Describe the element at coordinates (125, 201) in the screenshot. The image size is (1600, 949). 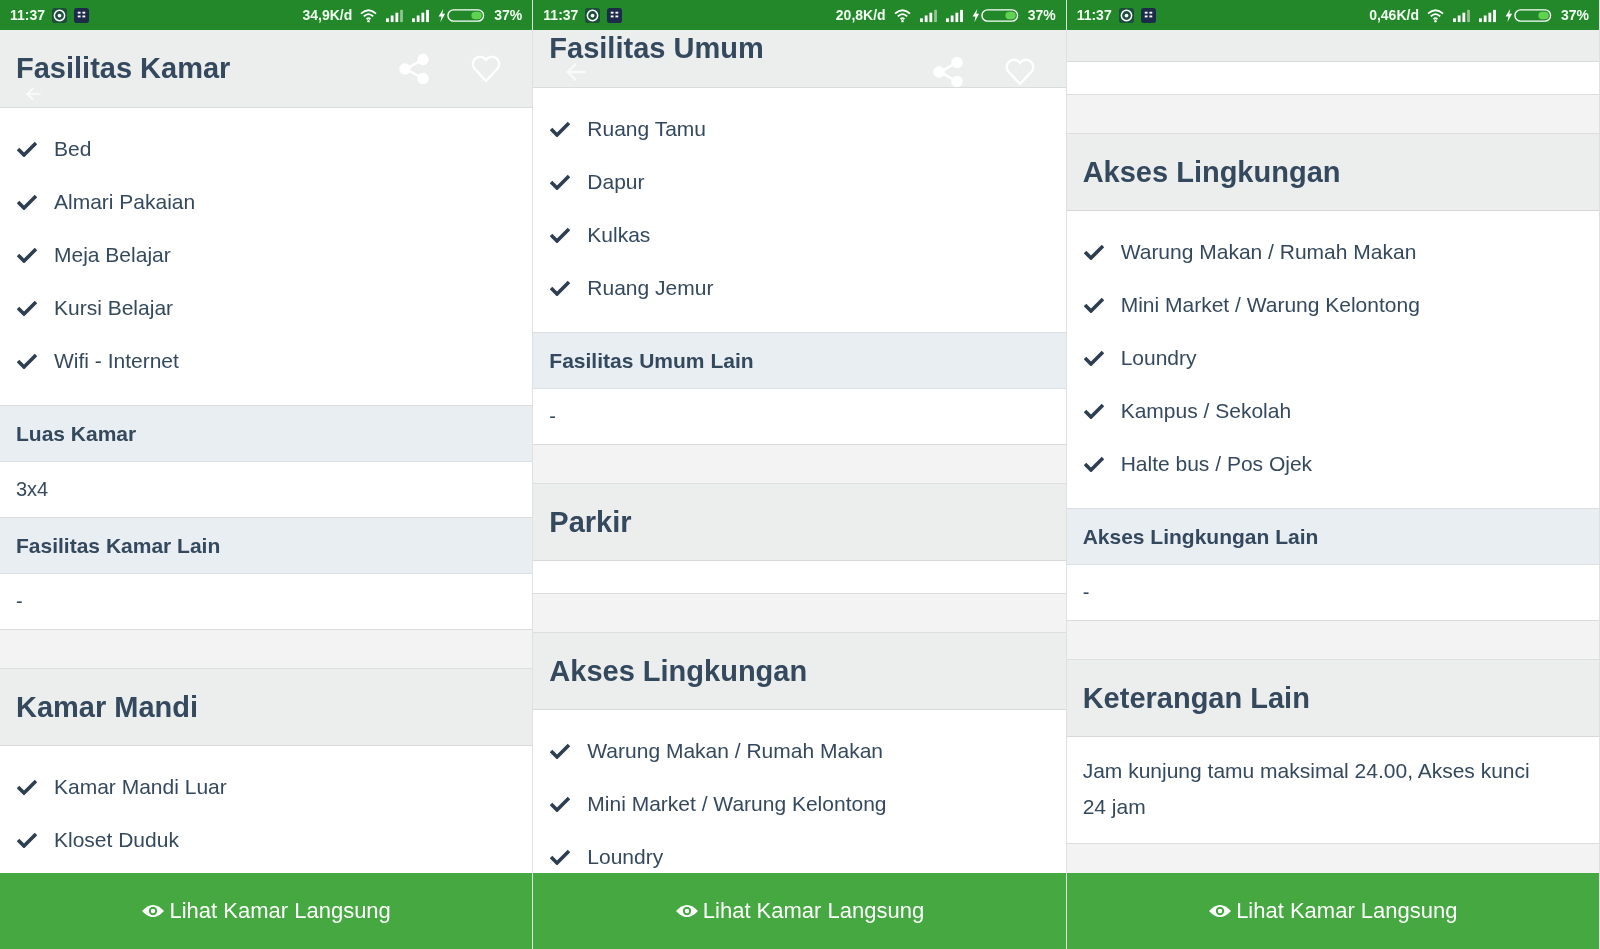
I see `facility-item: Almari Pakaian` at that location.